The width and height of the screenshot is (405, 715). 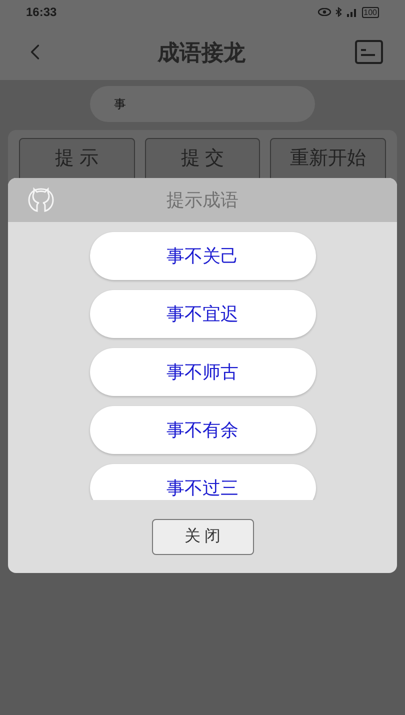 What do you see at coordinates (203, 430) in the screenshot?
I see `idiom-option: 事不有余` at bounding box center [203, 430].